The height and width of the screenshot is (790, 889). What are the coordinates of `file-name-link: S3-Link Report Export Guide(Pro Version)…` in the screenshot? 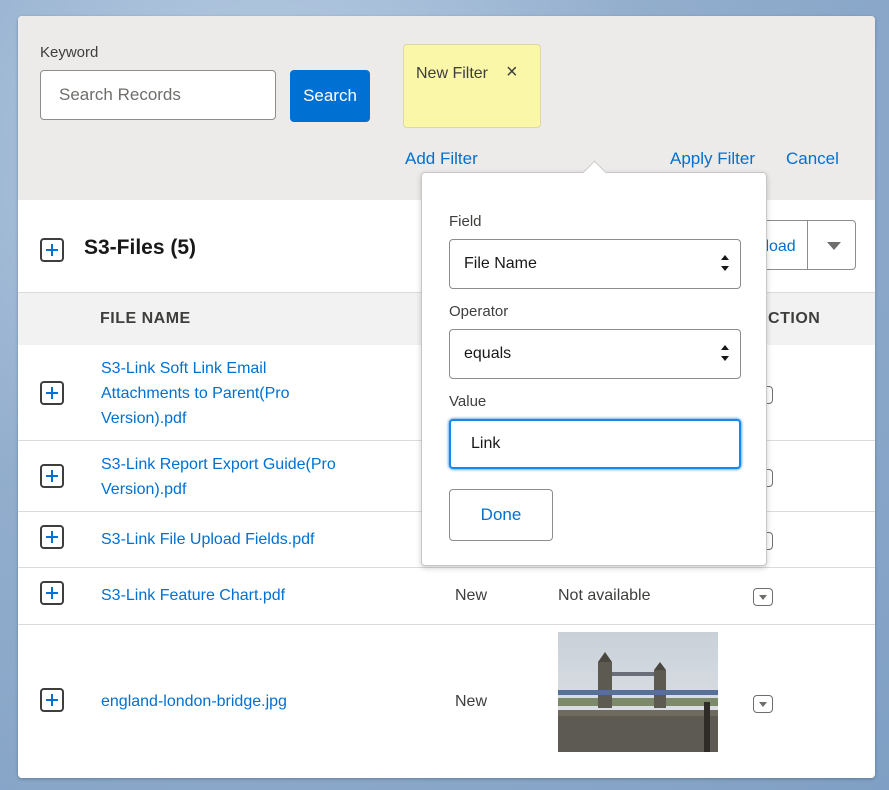 It's located at (251, 477).